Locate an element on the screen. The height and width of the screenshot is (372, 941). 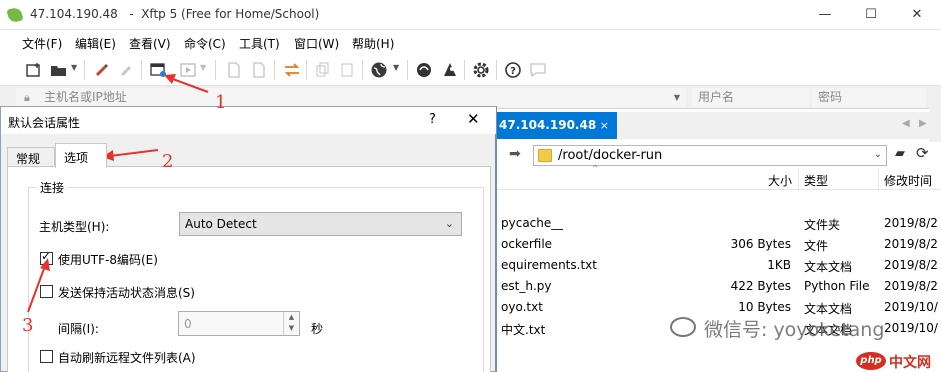
dialog-help-button: ? is located at coordinates (432, 119).